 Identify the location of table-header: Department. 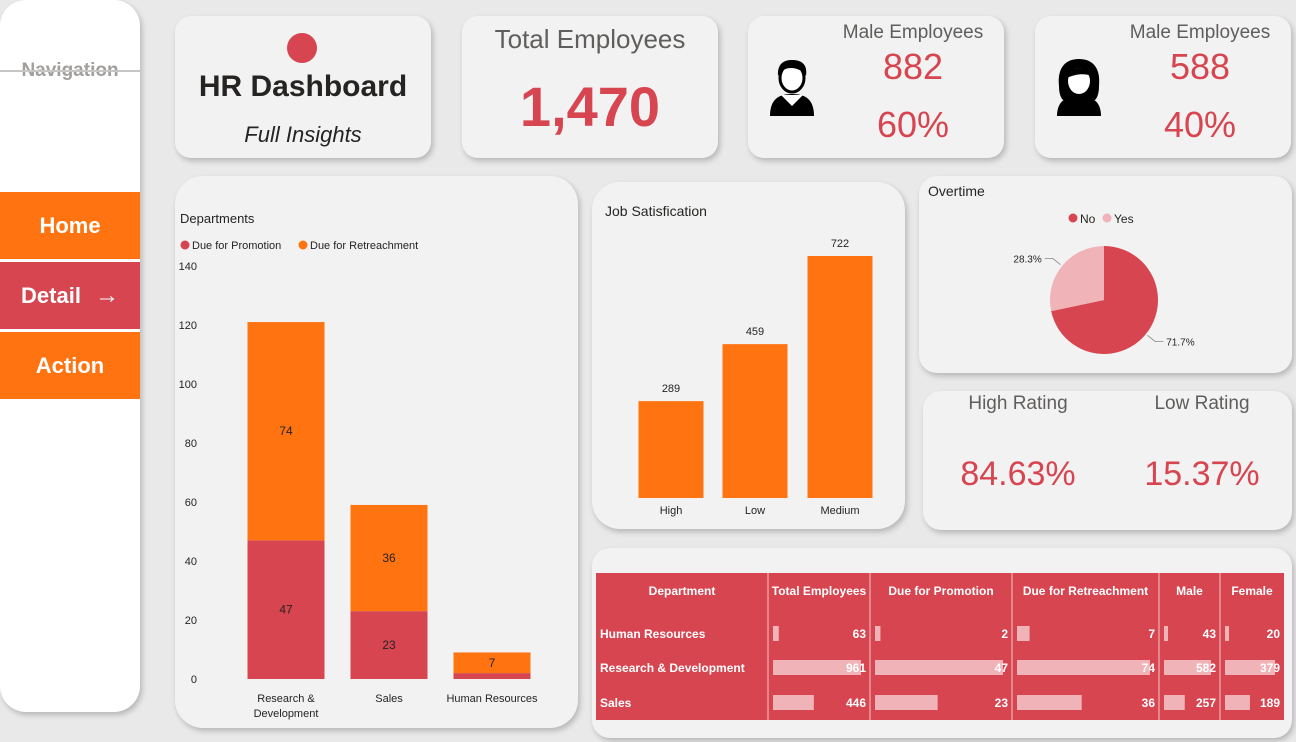
(682, 591).